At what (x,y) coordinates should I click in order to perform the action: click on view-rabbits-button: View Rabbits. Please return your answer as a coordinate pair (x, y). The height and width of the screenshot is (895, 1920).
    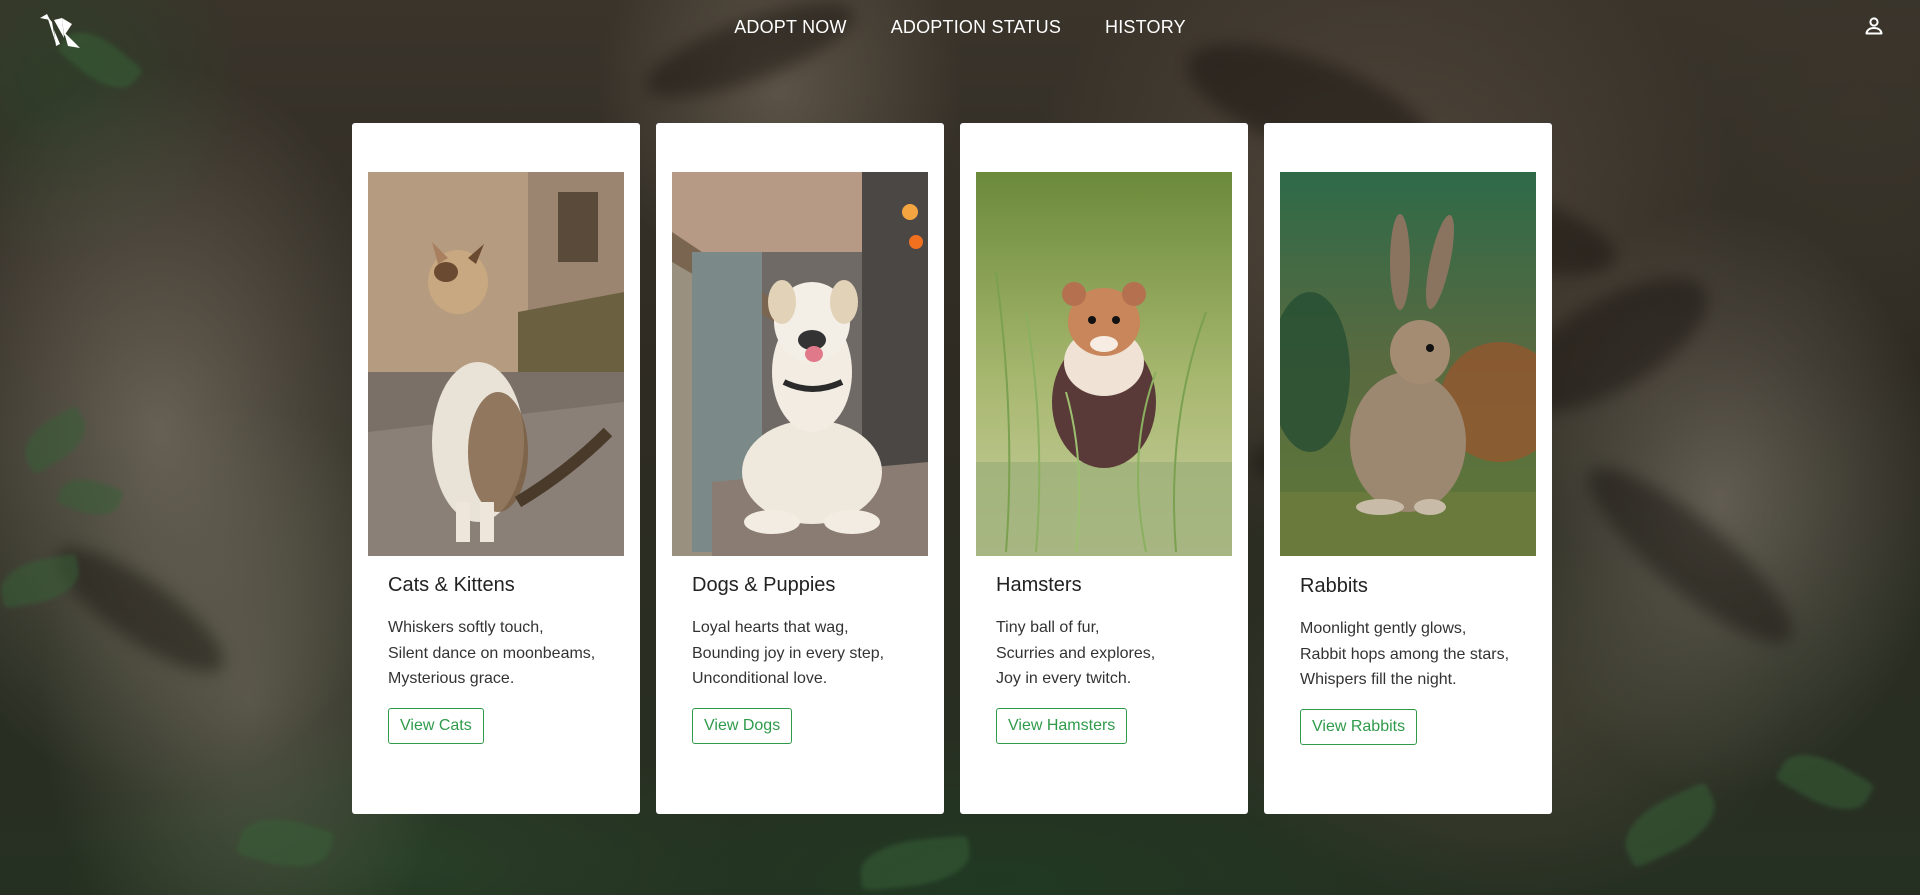
    Looking at the image, I should click on (1359, 726).